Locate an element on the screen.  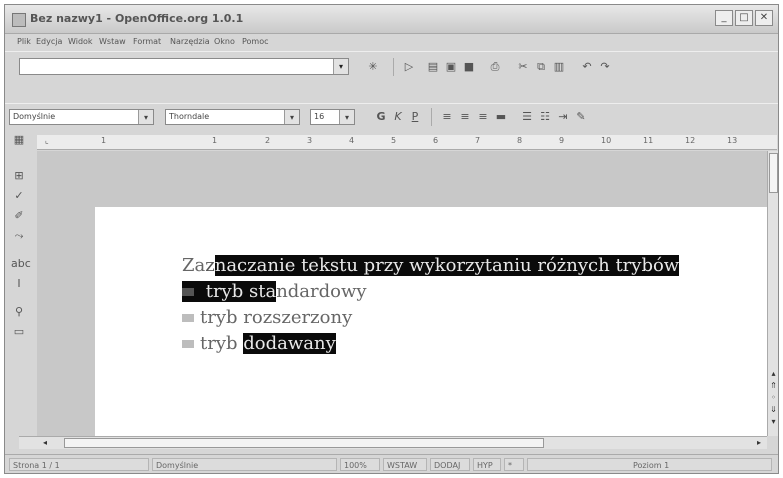
insert-table-icon: ▦ is located at coordinates (19, 140).